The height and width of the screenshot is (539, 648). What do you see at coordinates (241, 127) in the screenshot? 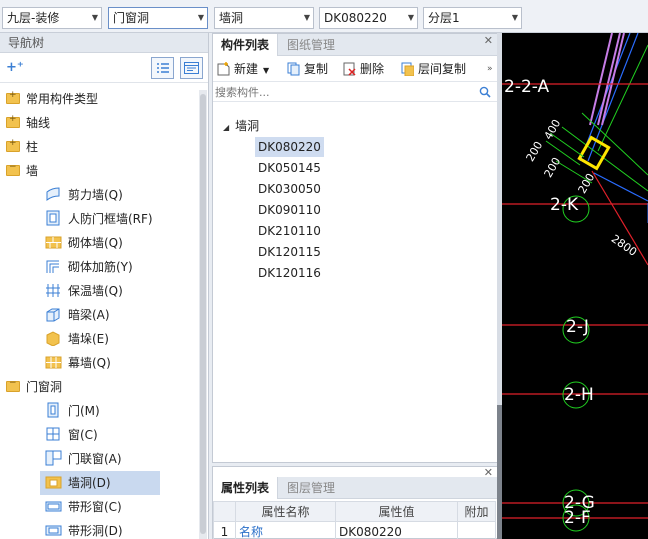
I see `component-group: ◢ 墙洞` at bounding box center [241, 127].